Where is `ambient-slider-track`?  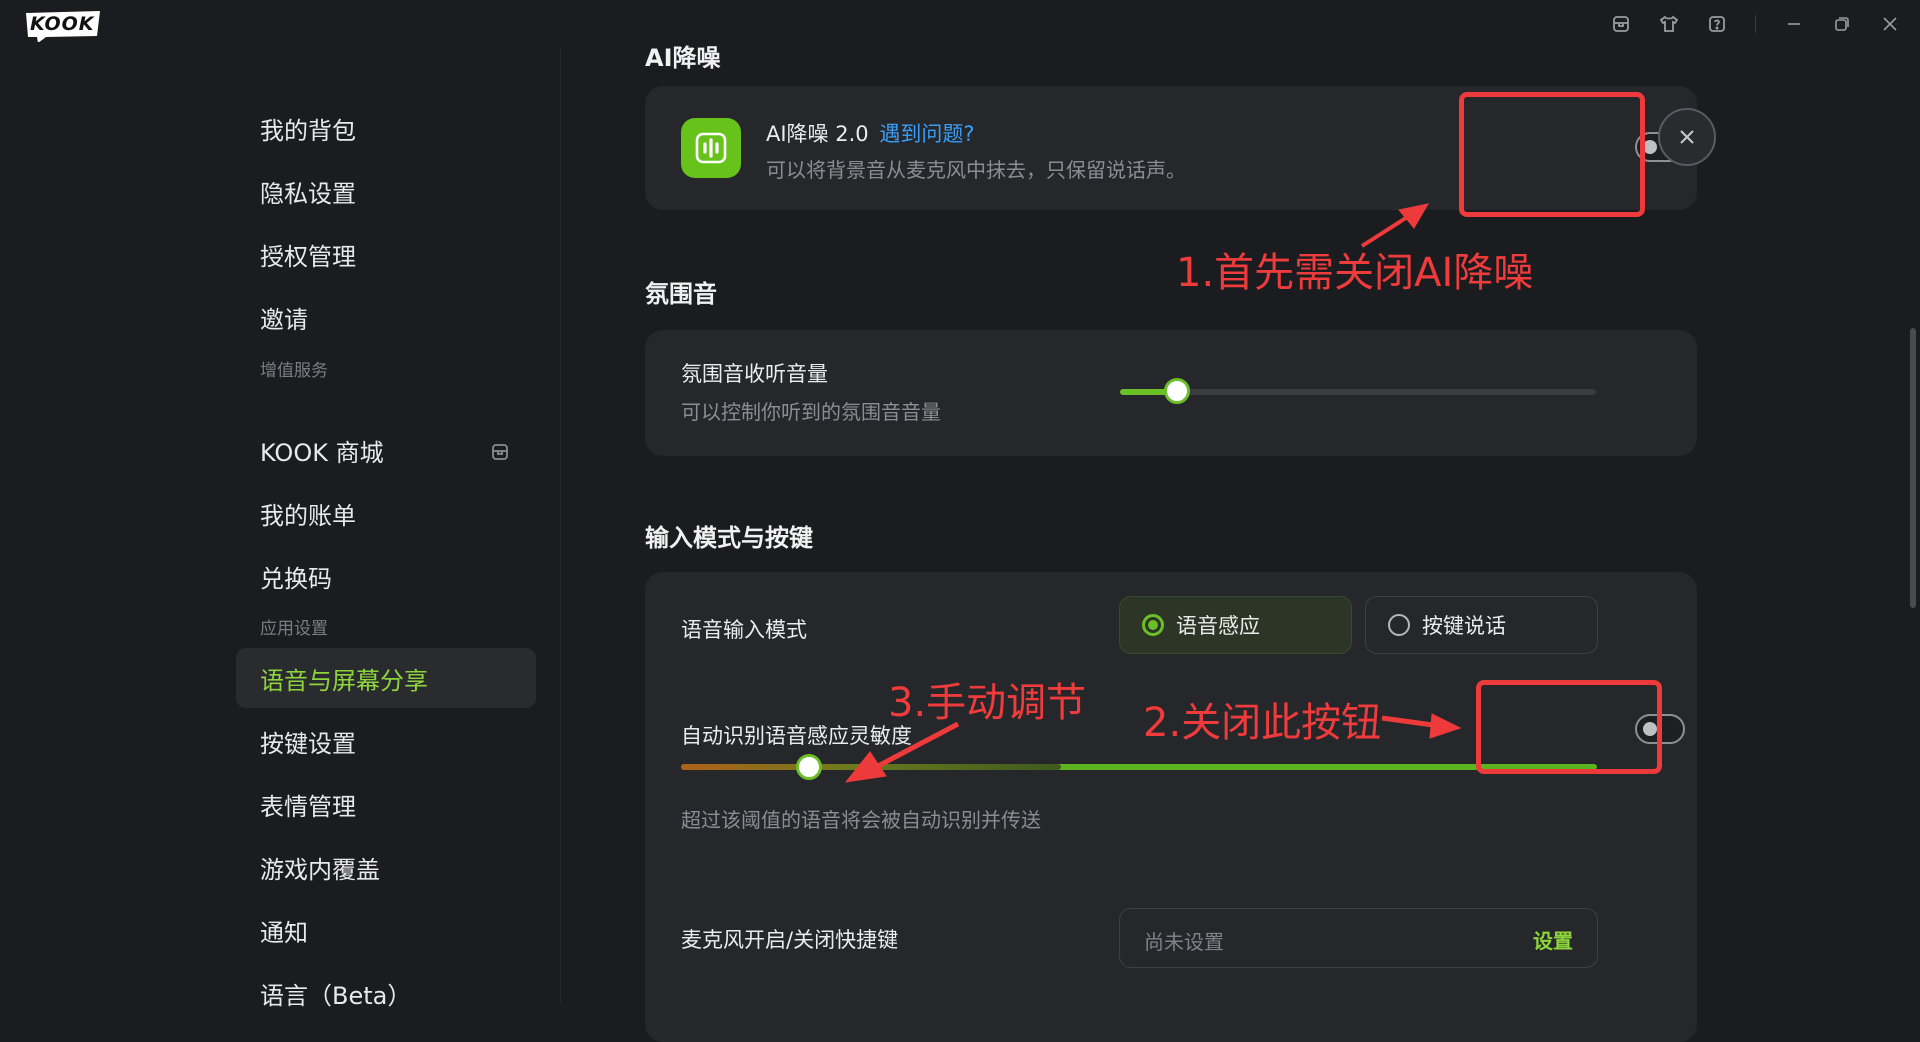 ambient-slider-track is located at coordinates (1358, 392).